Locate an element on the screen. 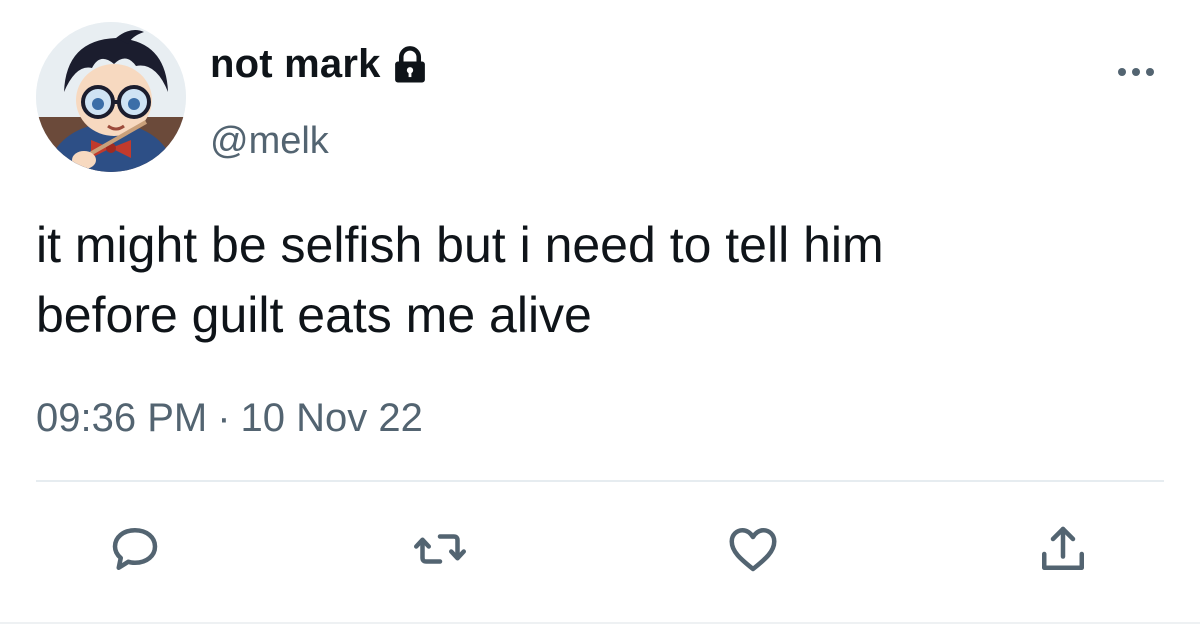 This screenshot has height=638, width=1200. tweet-time: 09:36 PM is located at coordinates (122, 418).